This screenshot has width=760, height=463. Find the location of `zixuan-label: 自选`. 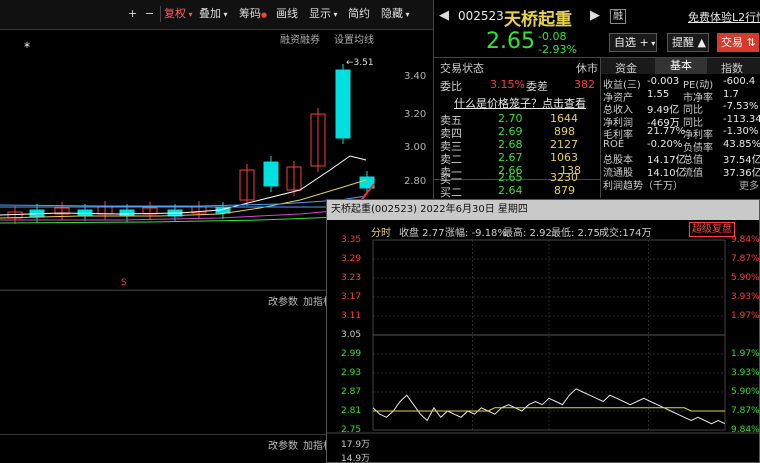

zixuan-label: 自选 is located at coordinates (625, 42).